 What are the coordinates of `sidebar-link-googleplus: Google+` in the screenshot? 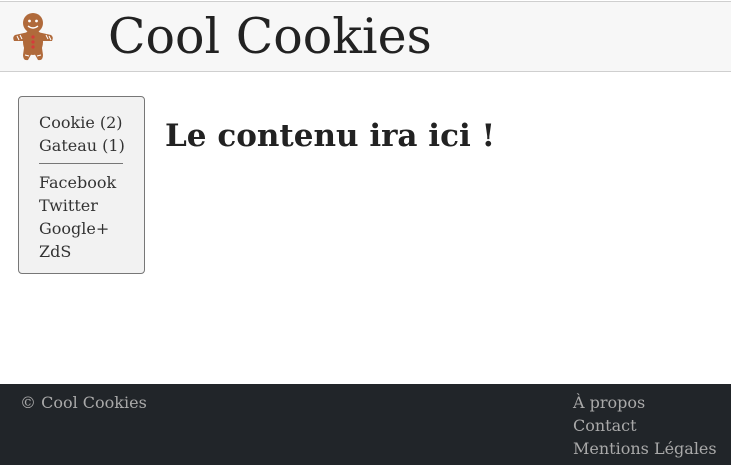 It's located at (91, 228).